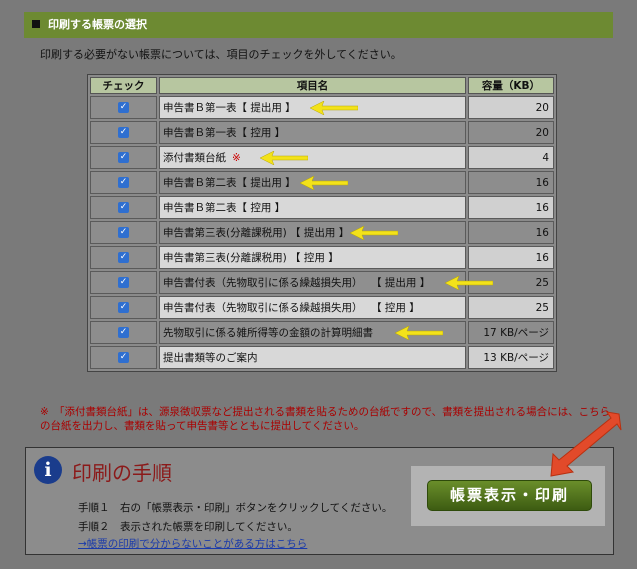 The image size is (637, 569). I want to click on header-check: チェック, so click(123, 85).